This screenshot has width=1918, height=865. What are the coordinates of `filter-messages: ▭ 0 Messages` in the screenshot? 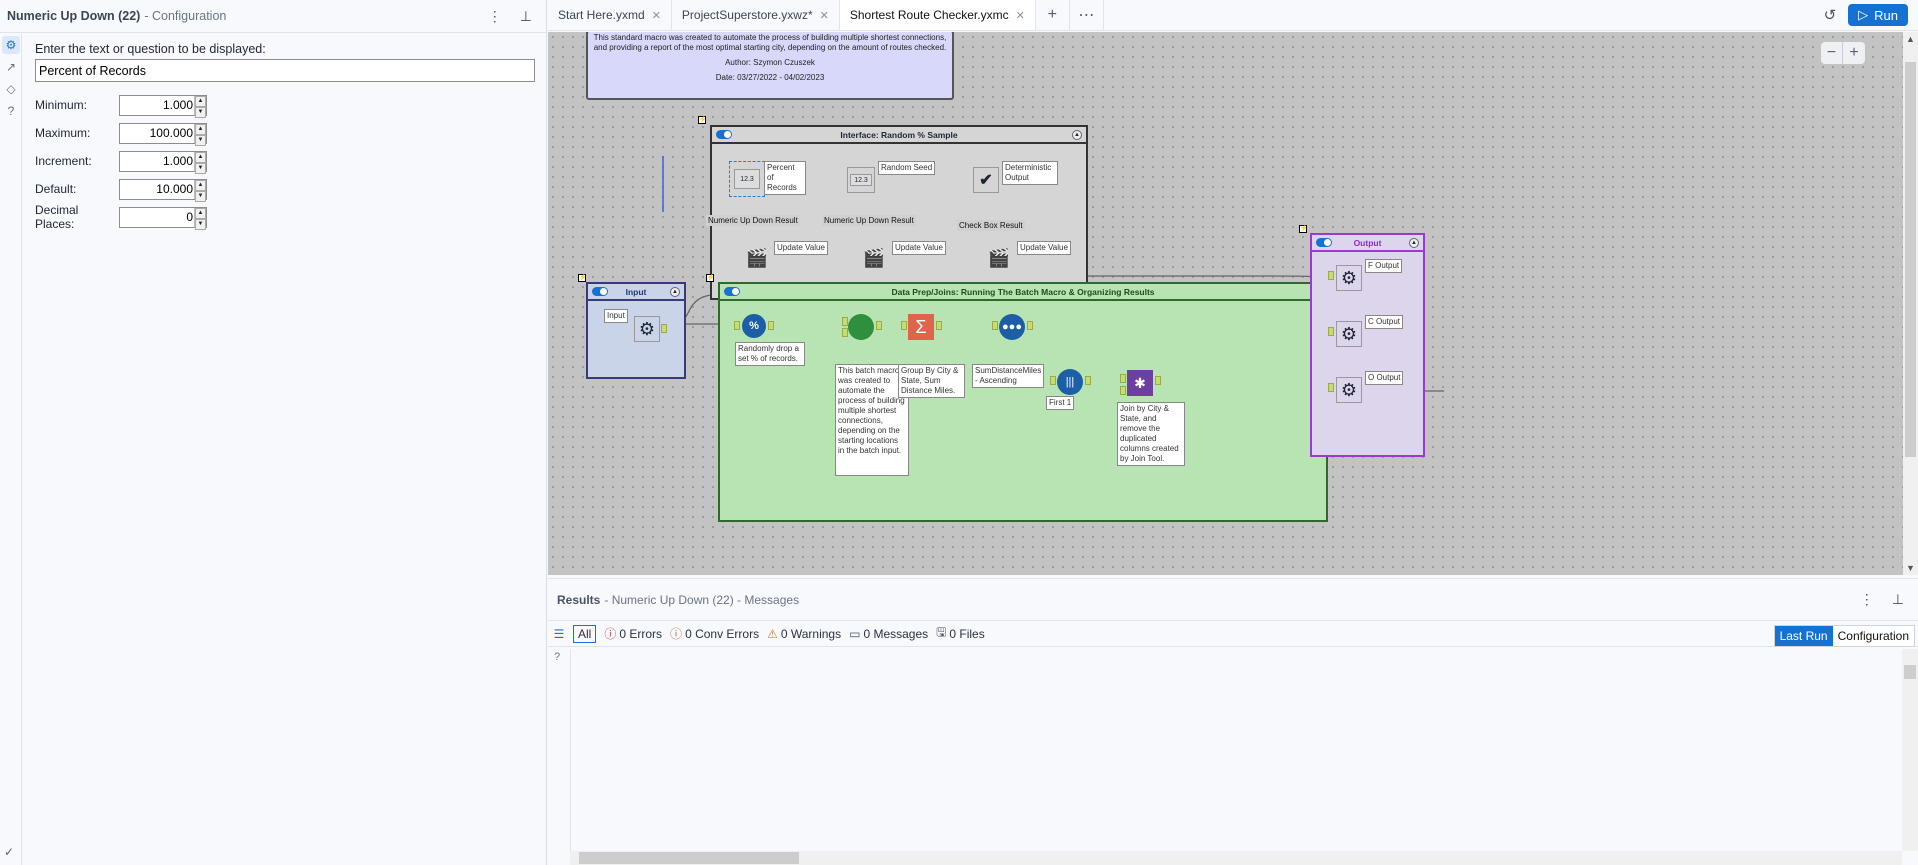 It's located at (888, 634).